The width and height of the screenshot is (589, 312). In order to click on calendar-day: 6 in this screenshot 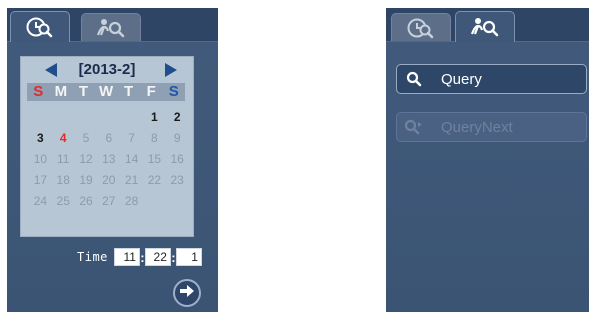, I will do `click(108, 138)`.